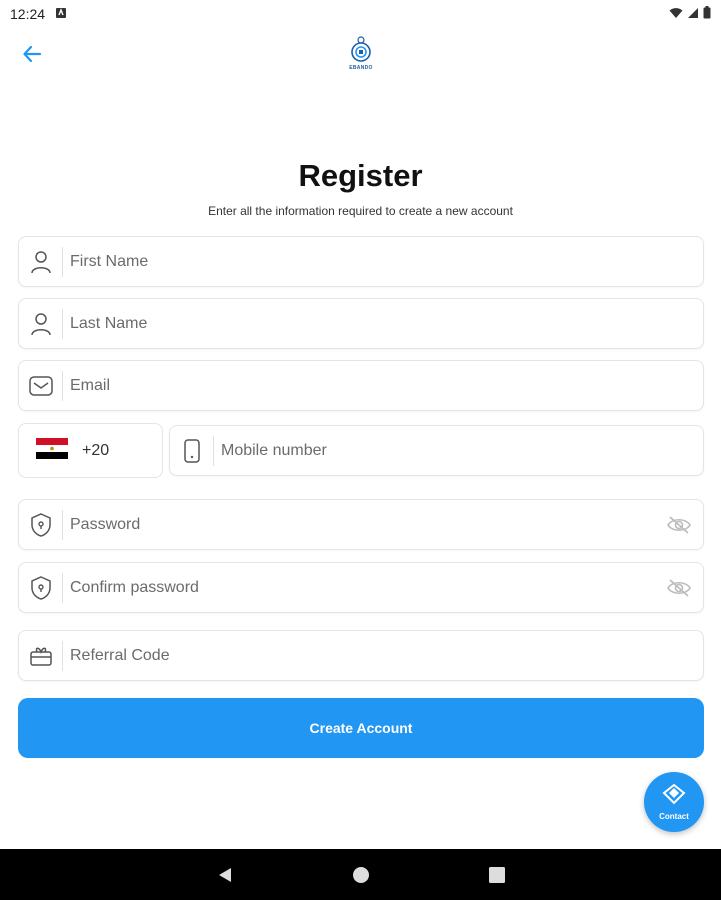 Image resolution: width=721 pixels, height=900 pixels. Describe the element at coordinates (105, 524) in the screenshot. I see `password-placeholder: Password` at that location.